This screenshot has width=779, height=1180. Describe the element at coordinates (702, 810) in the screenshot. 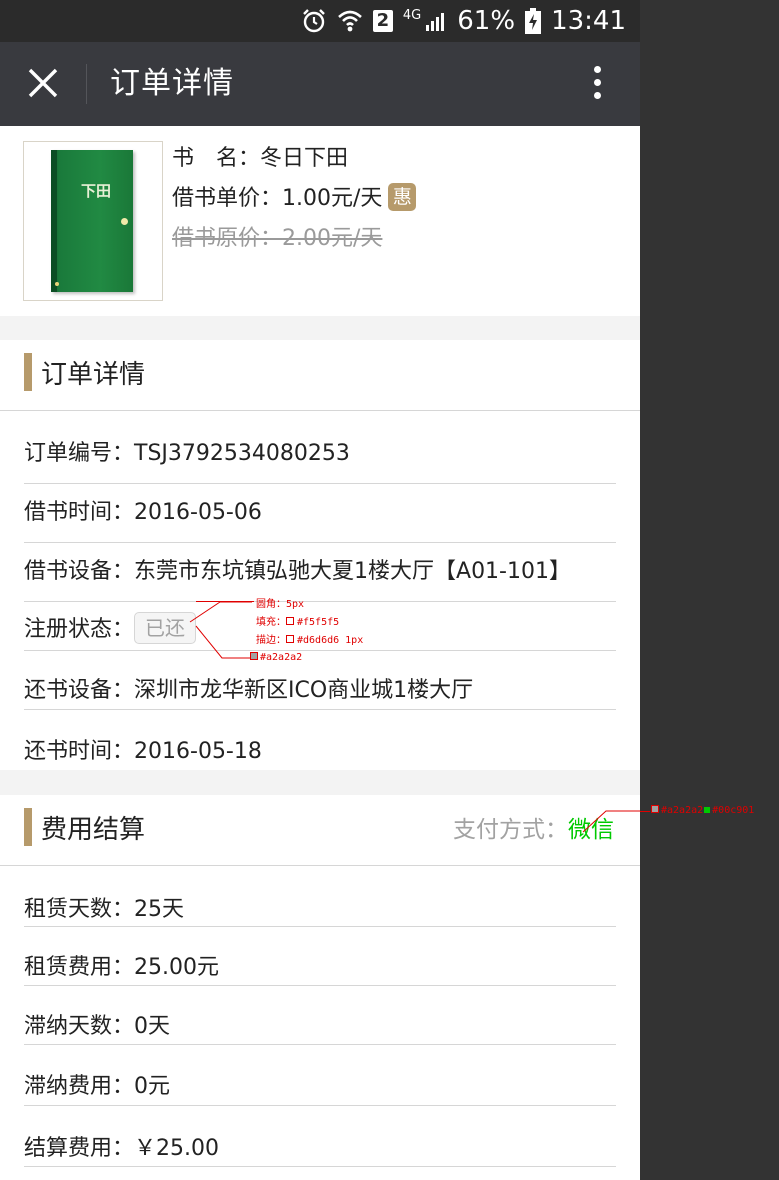

I see `annotation-payment-colors: #a2a2a2 #00c901` at that location.